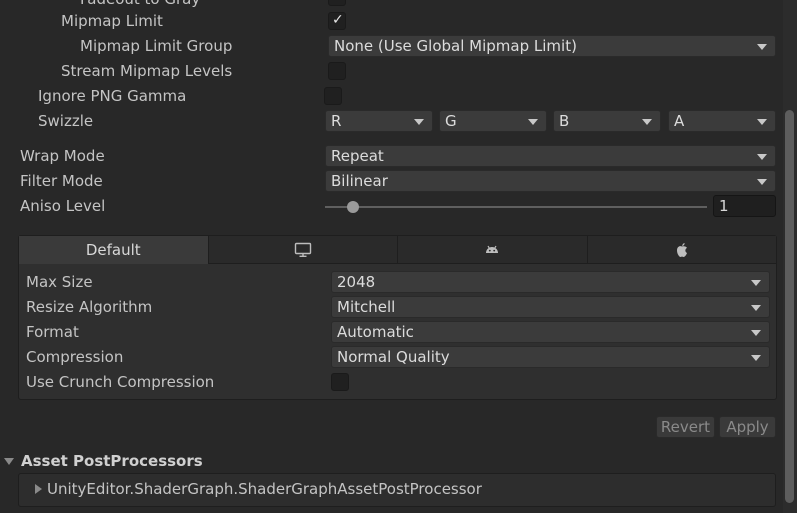 This screenshot has width=797, height=513. I want to click on fadeout-label: Fadeout to Gray, so click(140, 4).